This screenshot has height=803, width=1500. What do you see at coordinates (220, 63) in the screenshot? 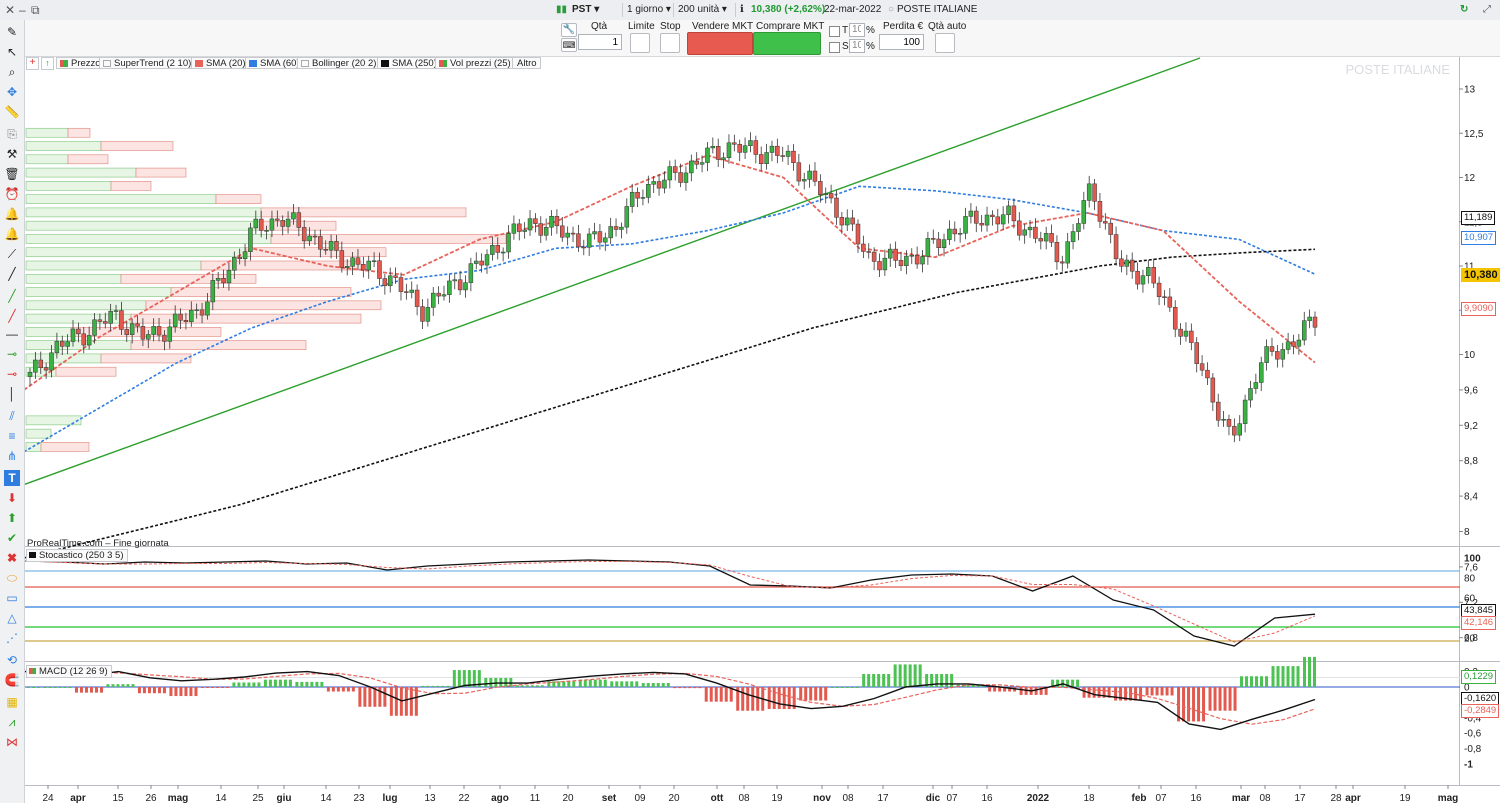
I see `legend-sma20: SMA (20)` at bounding box center [220, 63].